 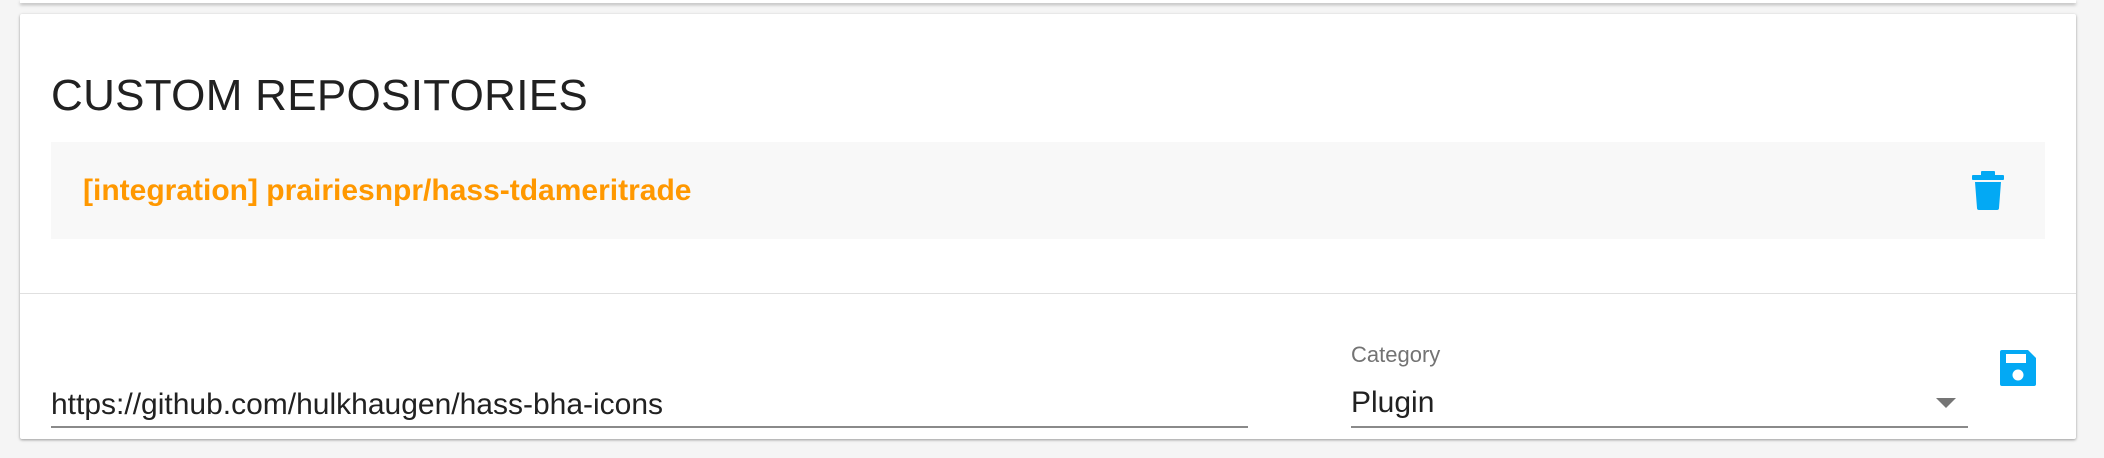 What do you see at coordinates (649, 405) in the screenshot?
I see `repository-url-input` at bounding box center [649, 405].